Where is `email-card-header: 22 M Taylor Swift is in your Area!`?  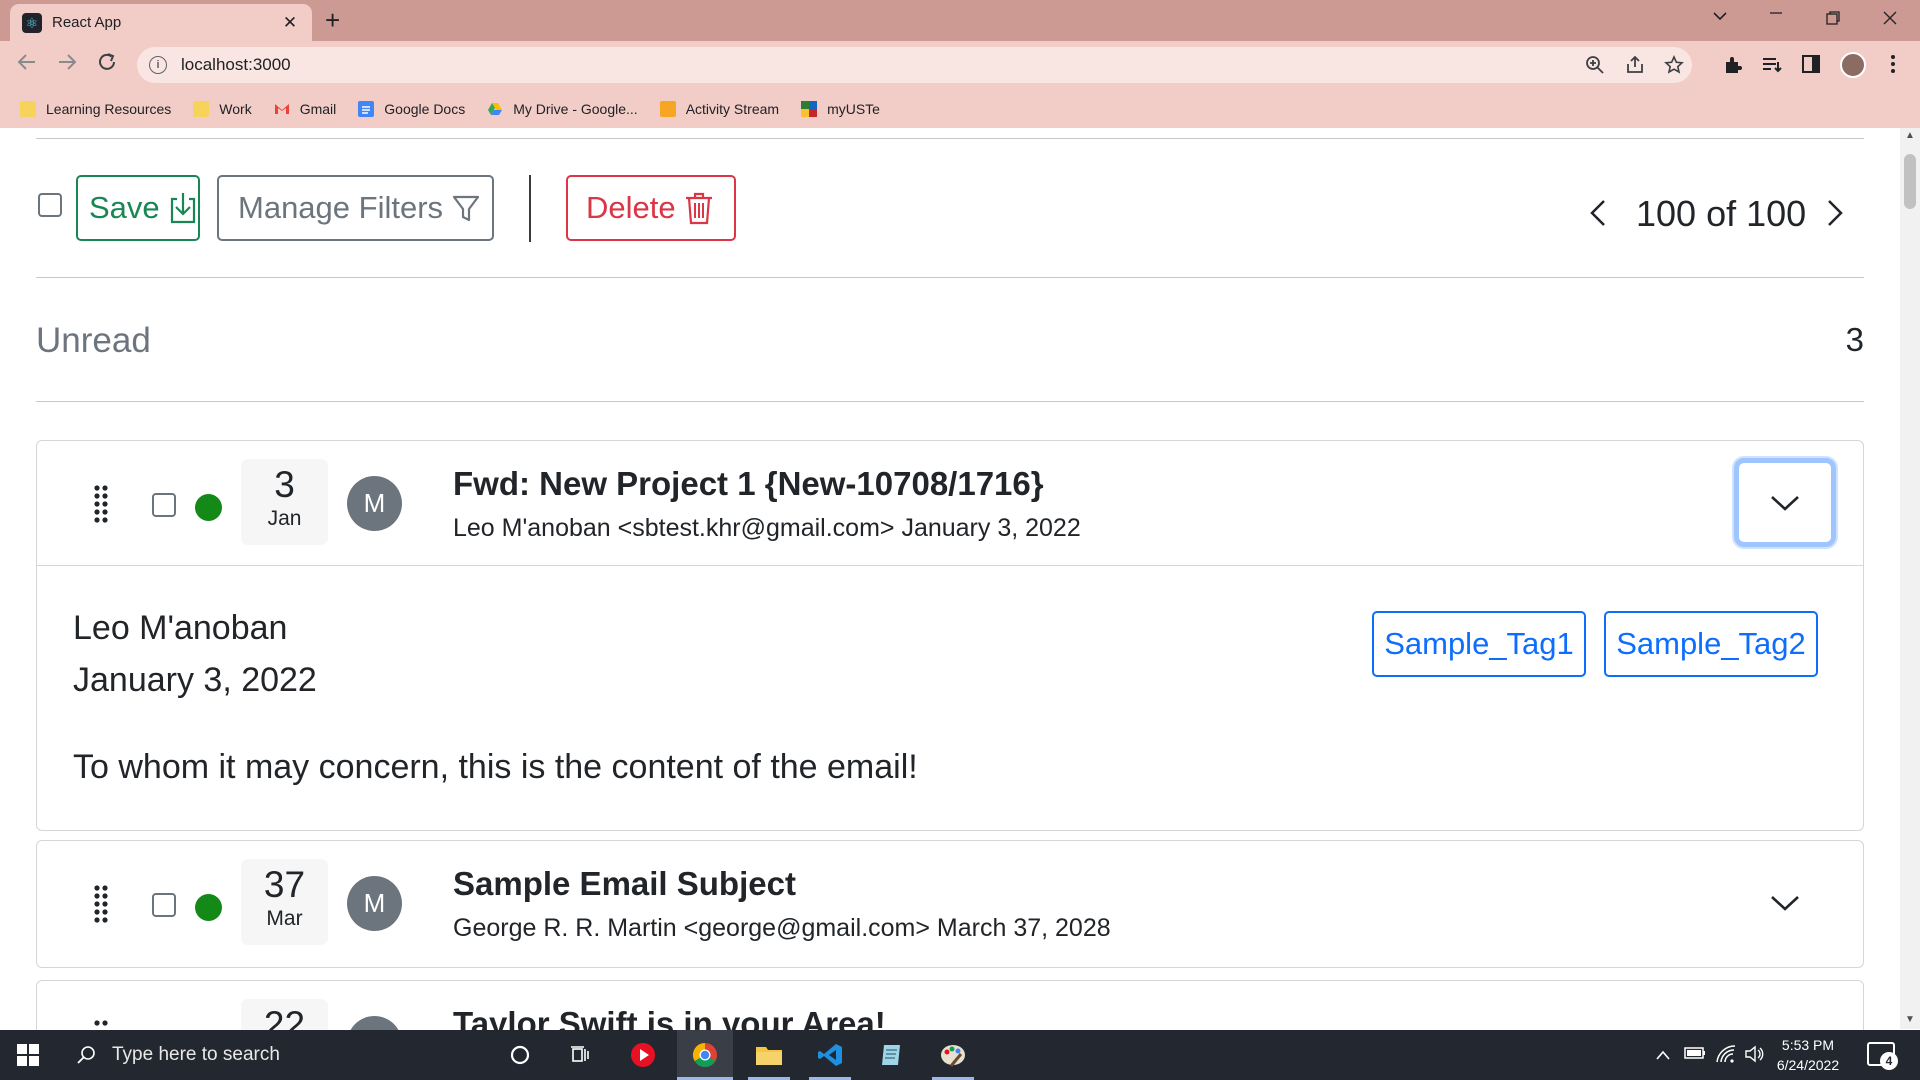 email-card-header: 22 M Taylor Swift is in your Area! is located at coordinates (950, 1005).